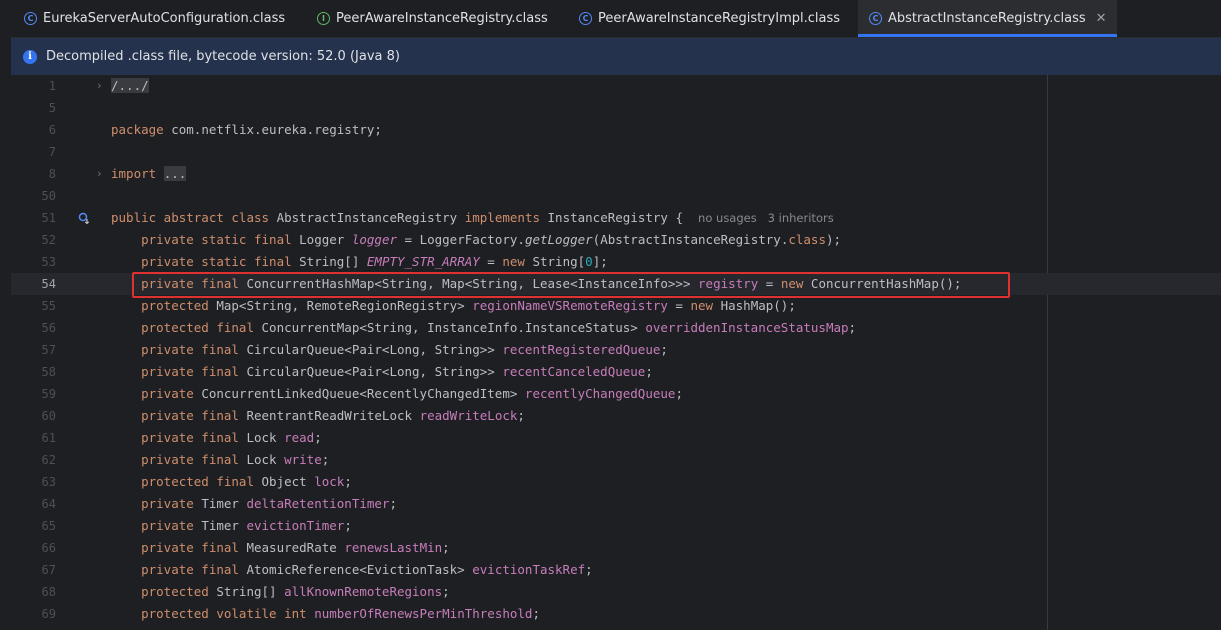 The width and height of the screenshot is (1221, 630). I want to click on line-number: 57, so click(48, 350).